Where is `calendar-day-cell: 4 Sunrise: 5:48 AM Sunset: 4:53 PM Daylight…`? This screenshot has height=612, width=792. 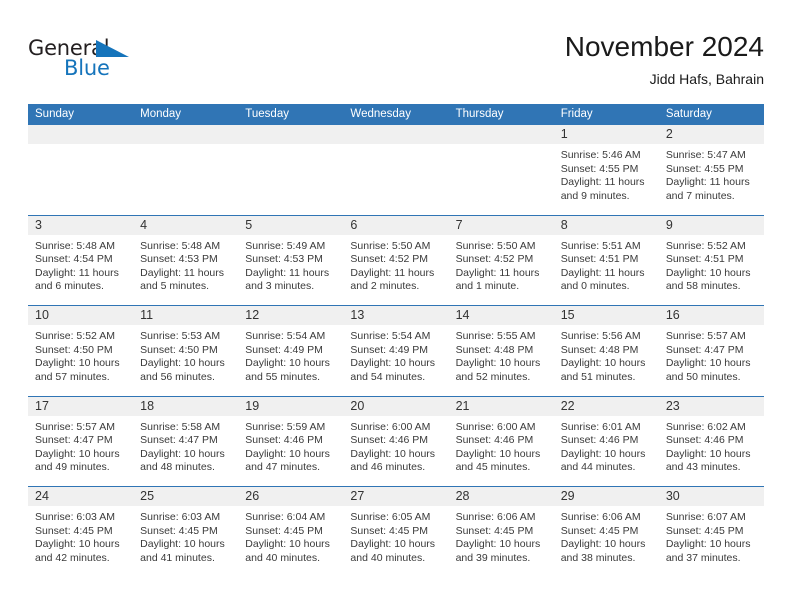 calendar-day-cell: 4 Sunrise: 5:48 AM Sunset: 4:53 PM Daylight… is located at coordinates (186, 260).